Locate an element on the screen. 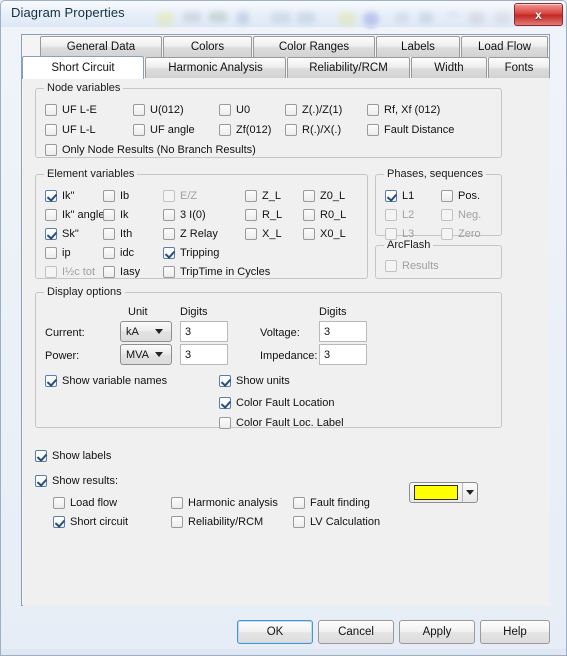  current-unit-value: kA is located at coordinates (132, 331).